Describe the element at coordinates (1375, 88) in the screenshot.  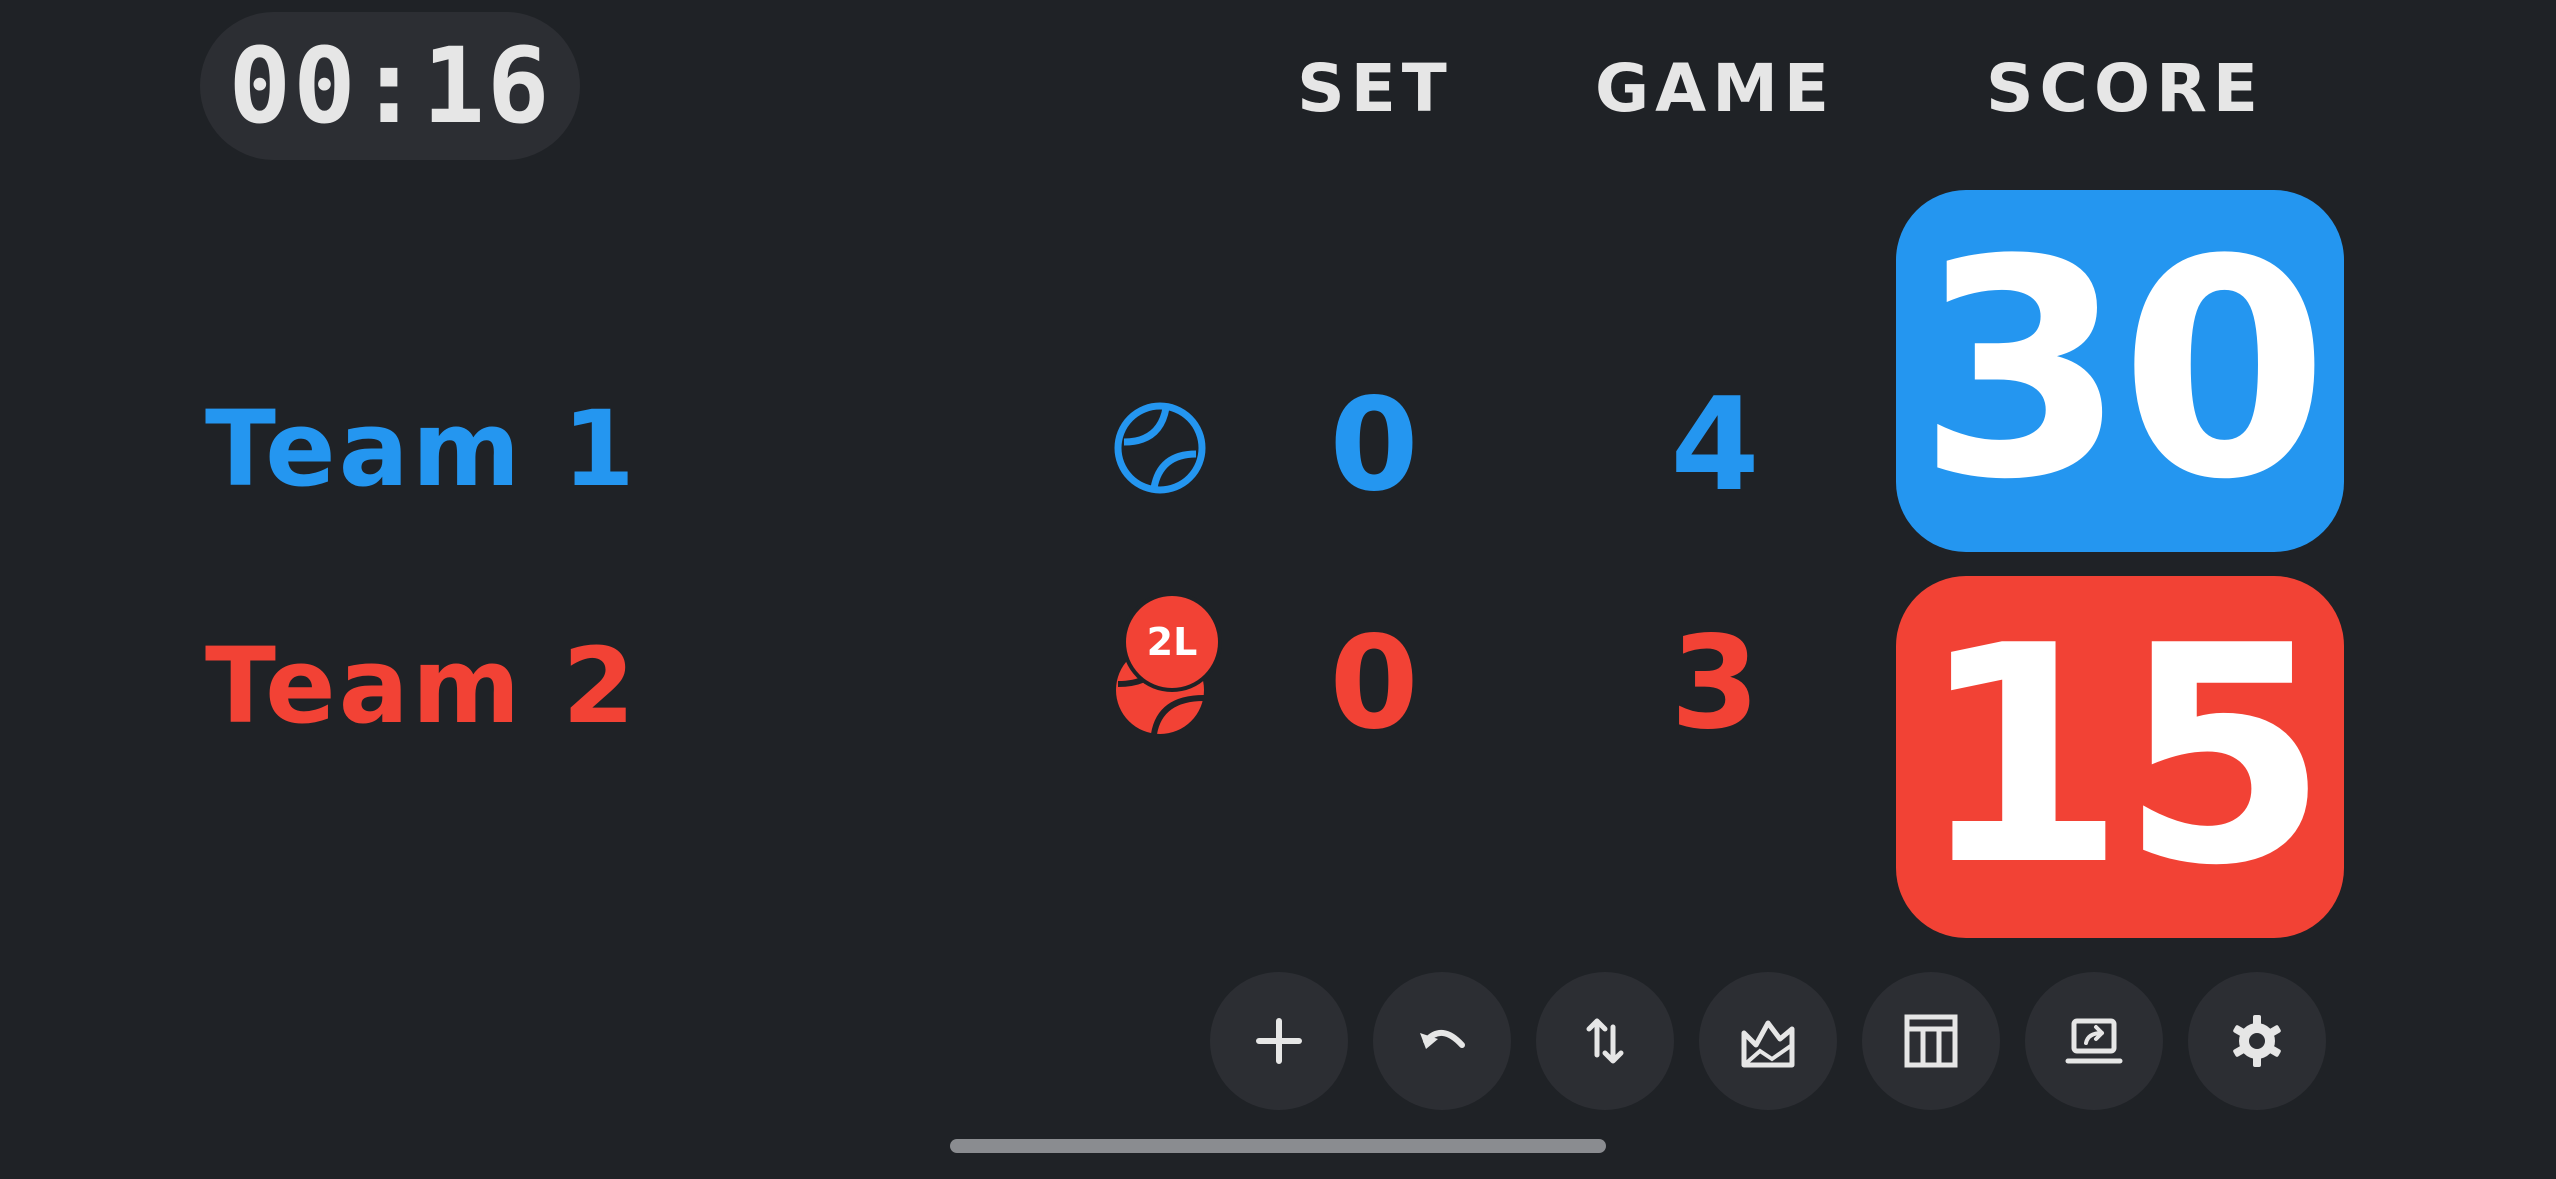
I see `set-column-header: SET` at that location.